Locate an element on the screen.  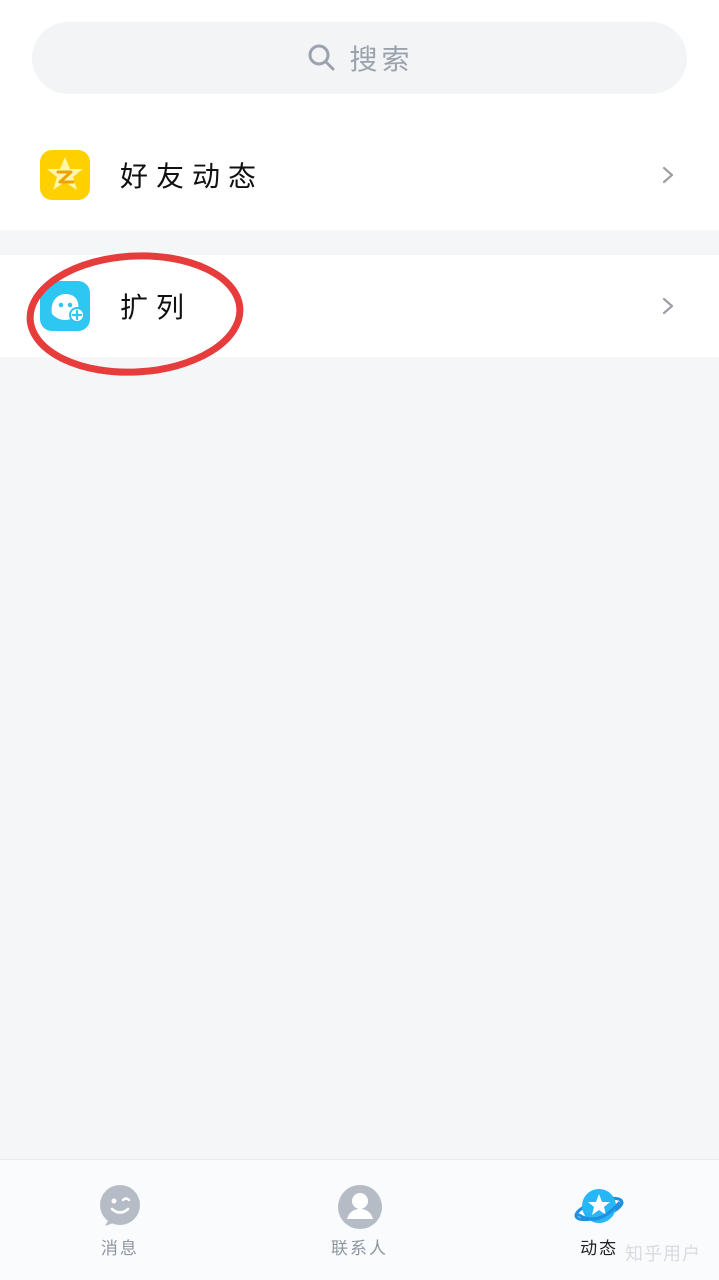
search-bar: 搜索 is located at coordinates (359, 58).